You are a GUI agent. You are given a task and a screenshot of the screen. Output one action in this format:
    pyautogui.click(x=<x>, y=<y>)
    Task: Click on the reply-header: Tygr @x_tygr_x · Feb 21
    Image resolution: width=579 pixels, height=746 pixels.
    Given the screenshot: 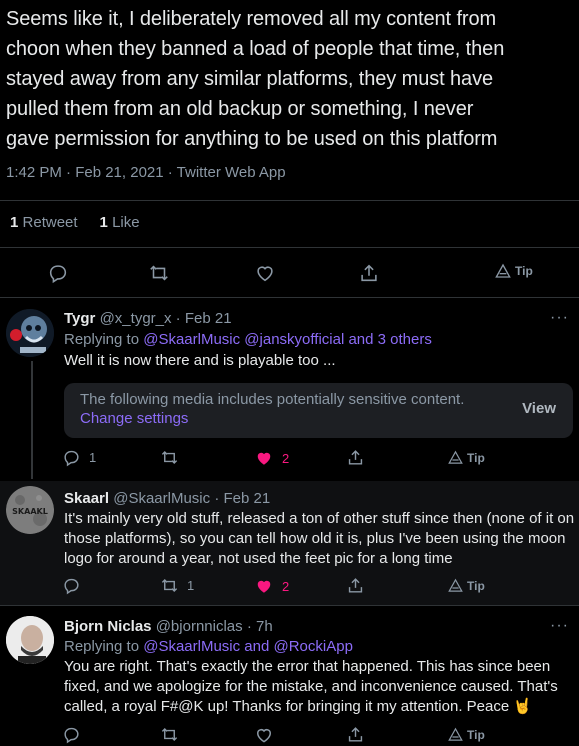 What is the action you would take?
    pyautogui.click(x=148, y=318)
    